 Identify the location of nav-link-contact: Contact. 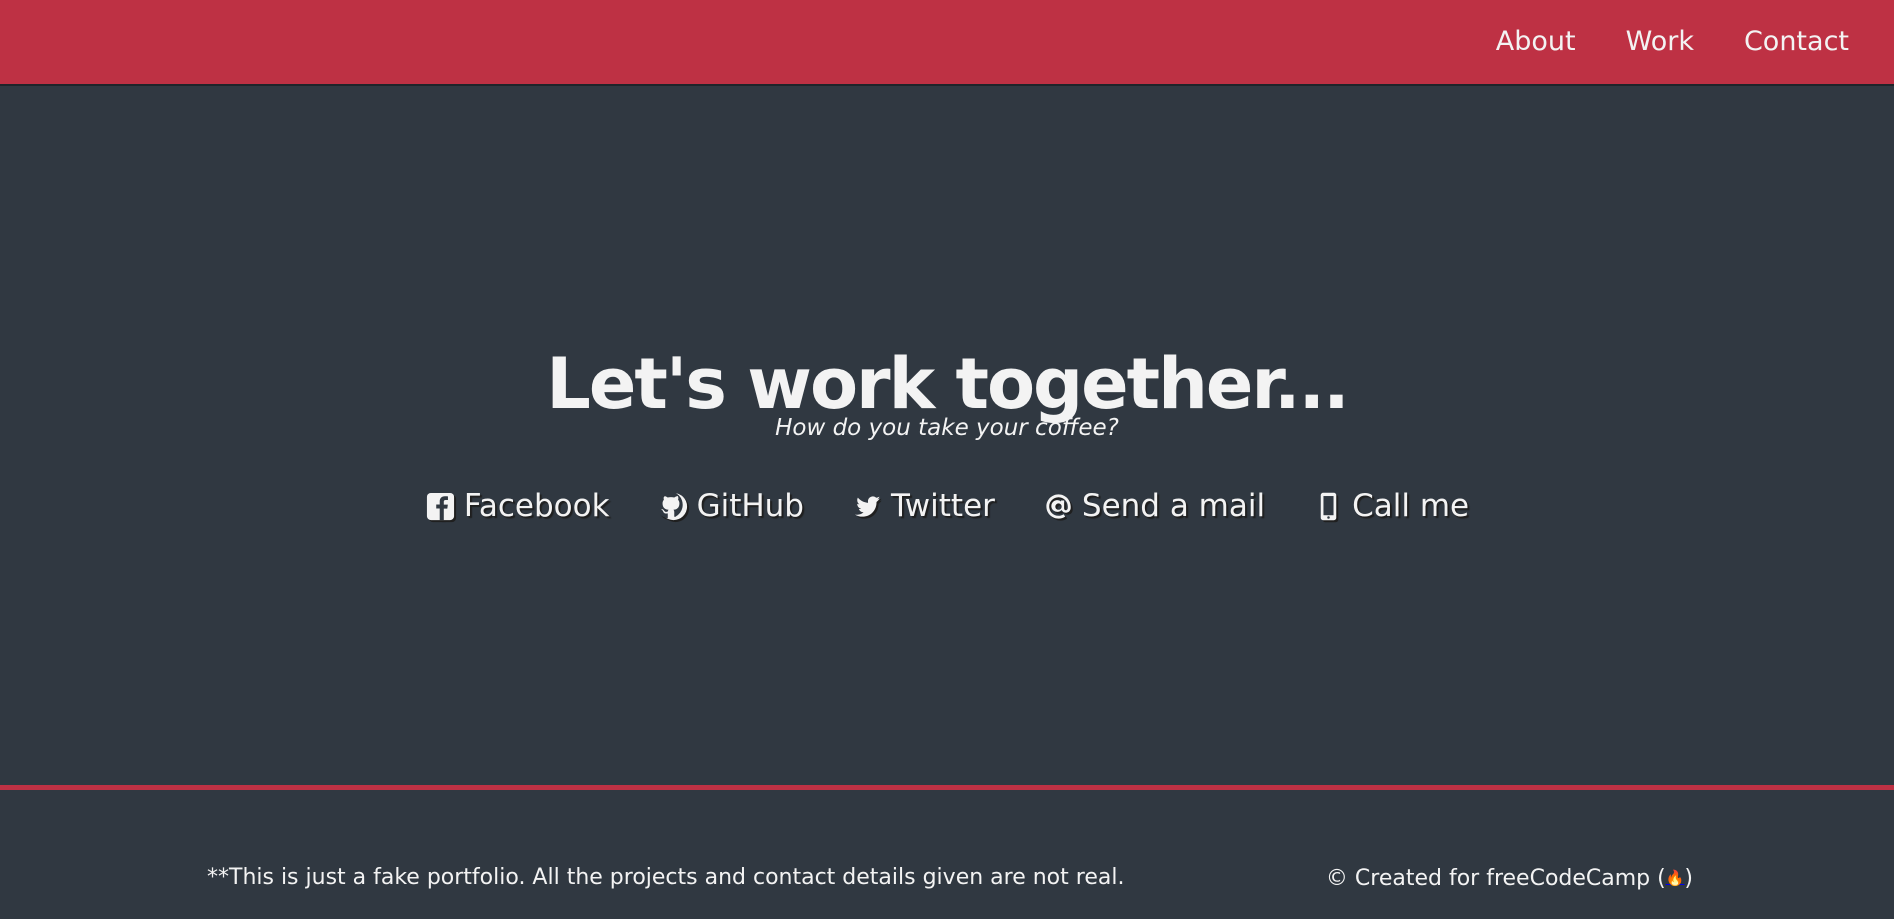
(1796, 42).